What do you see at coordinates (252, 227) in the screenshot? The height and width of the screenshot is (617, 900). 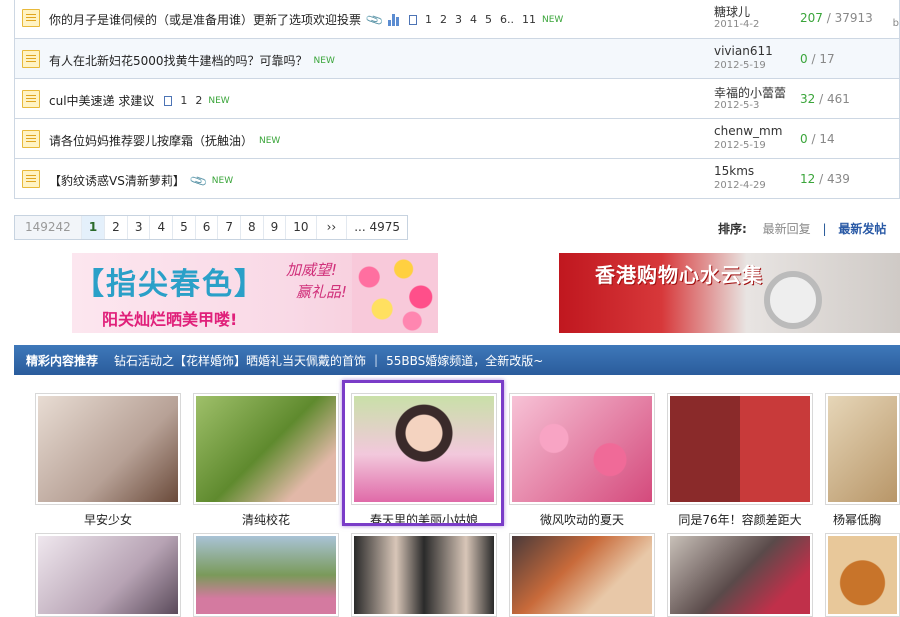 I see `page-link: 8` at bounding box center [252, 227].